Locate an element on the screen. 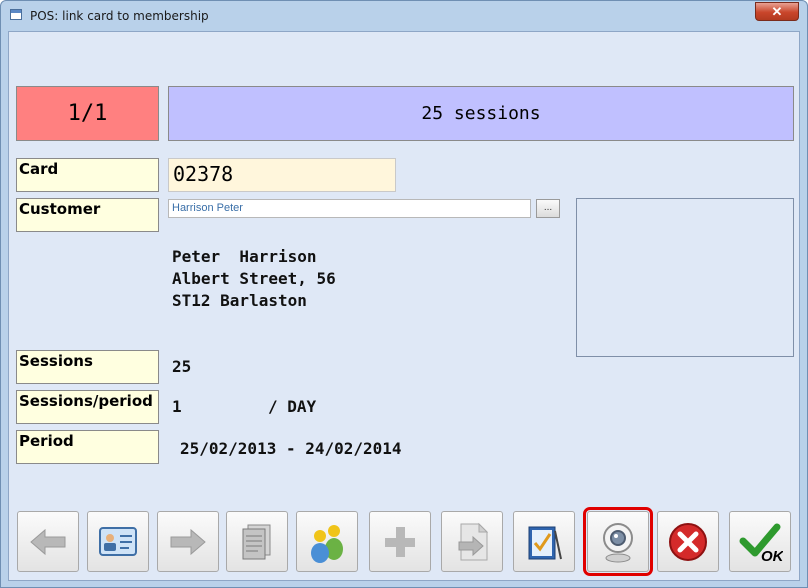 The width and height of the screenshot is (808, 588). card-label: Card is located at coordinates (87, 175).